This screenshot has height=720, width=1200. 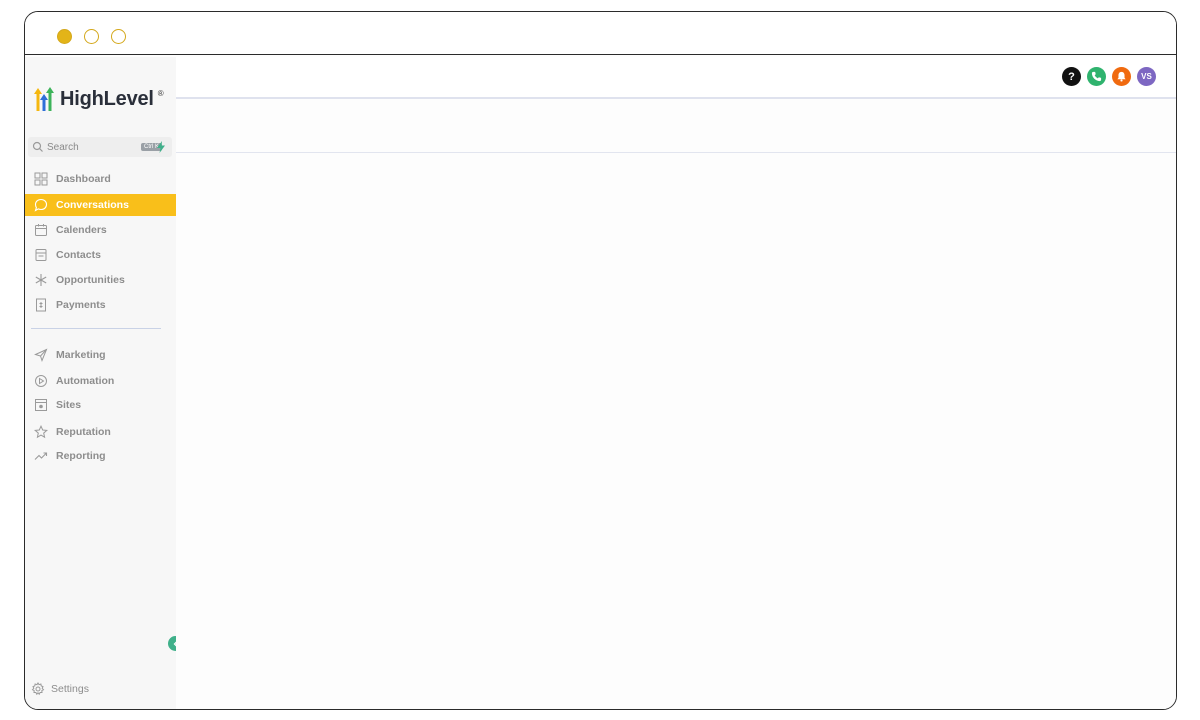 What do you see at coordinates (41, 432) in the screenshot?
I see `star-icon` at bounding box center [41, 432].